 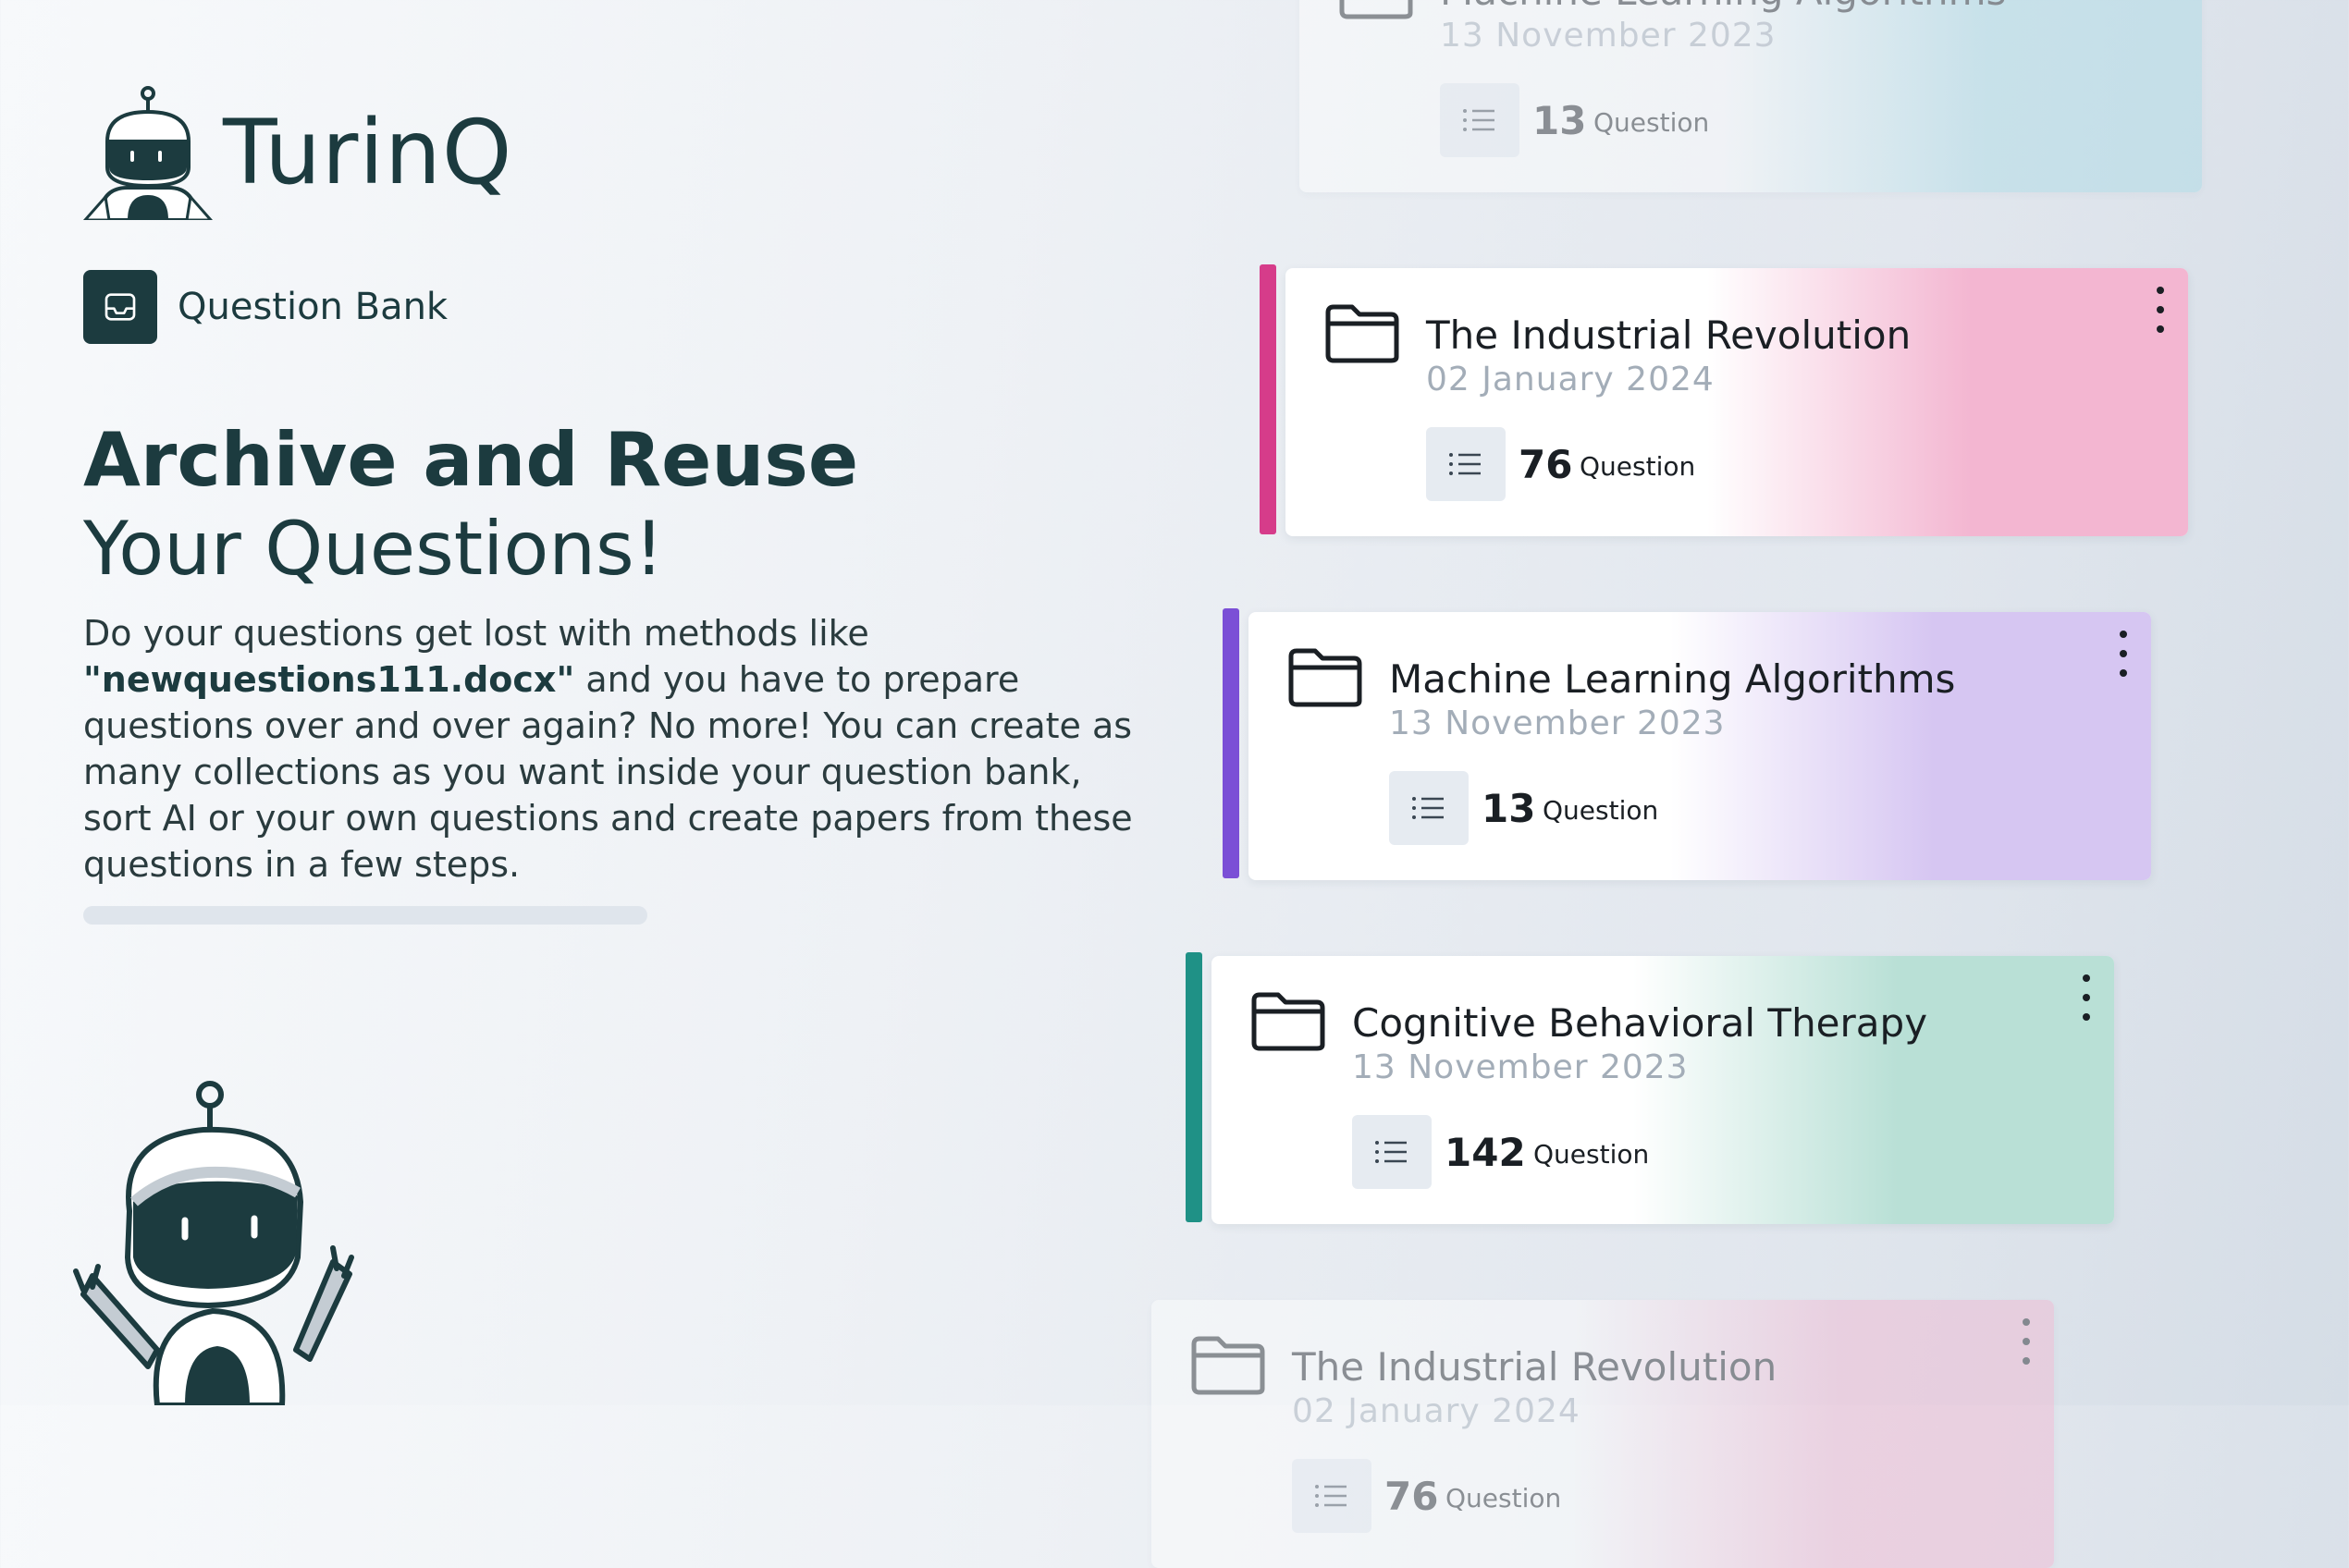 I want to click on hero-title-bold: Archive and Reuse, so click(x=471, y=460).